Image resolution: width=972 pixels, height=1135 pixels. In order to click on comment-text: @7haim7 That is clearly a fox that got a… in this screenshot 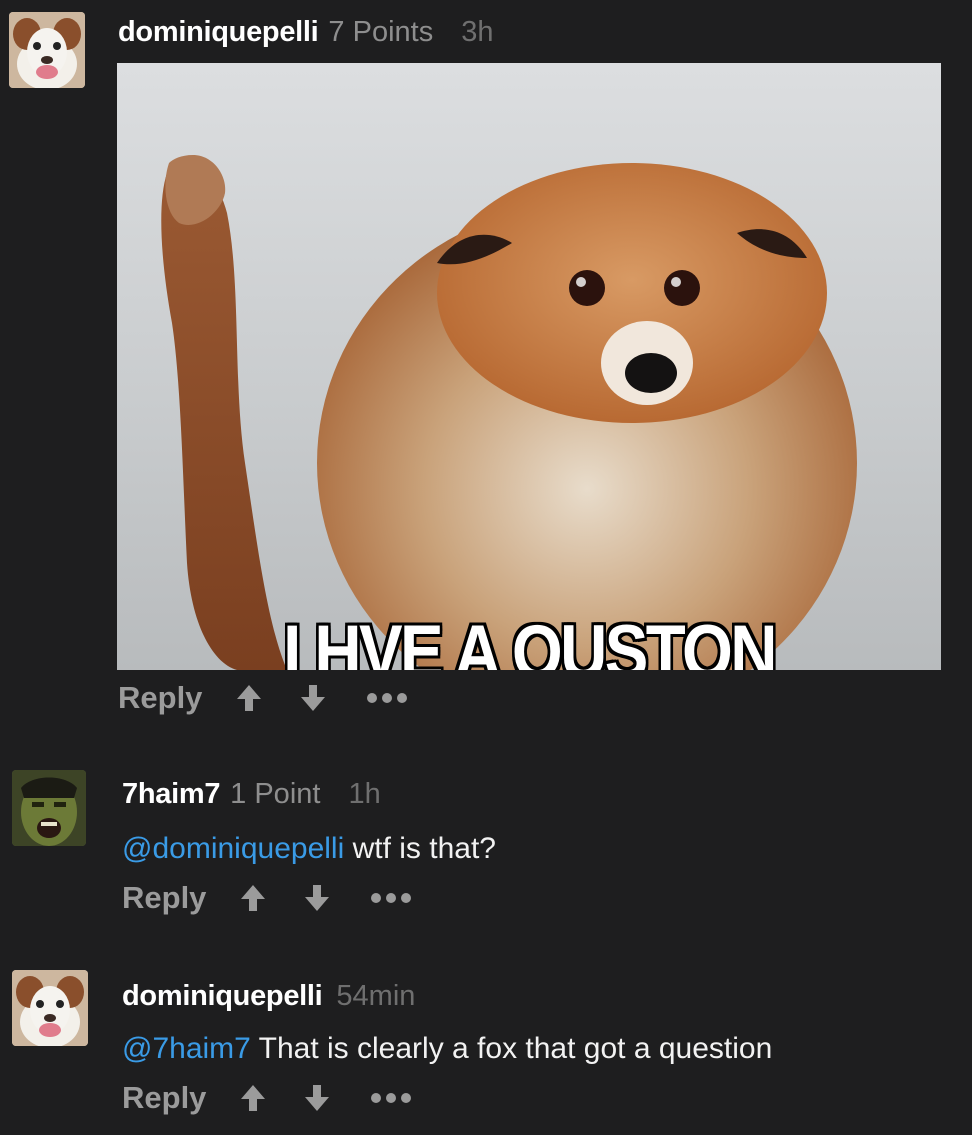, I will do `click(447, 1049)`.